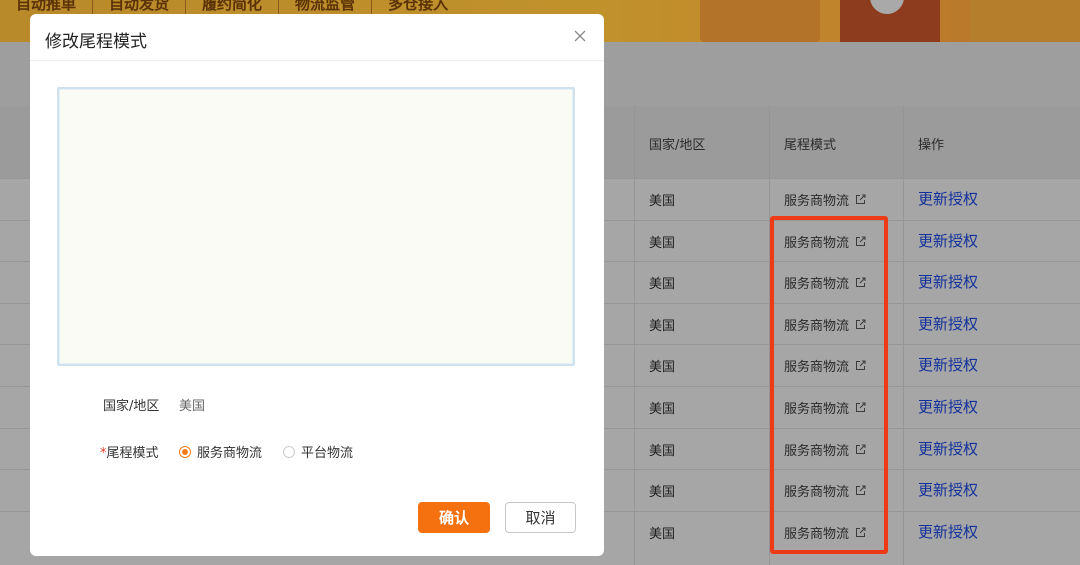 The height and width of the screenshot is (565, 1080). What do you see at coordinates (931, 145) in the screenshot?
I see `column-header-action: 操作` at bounding box center [931, 145].